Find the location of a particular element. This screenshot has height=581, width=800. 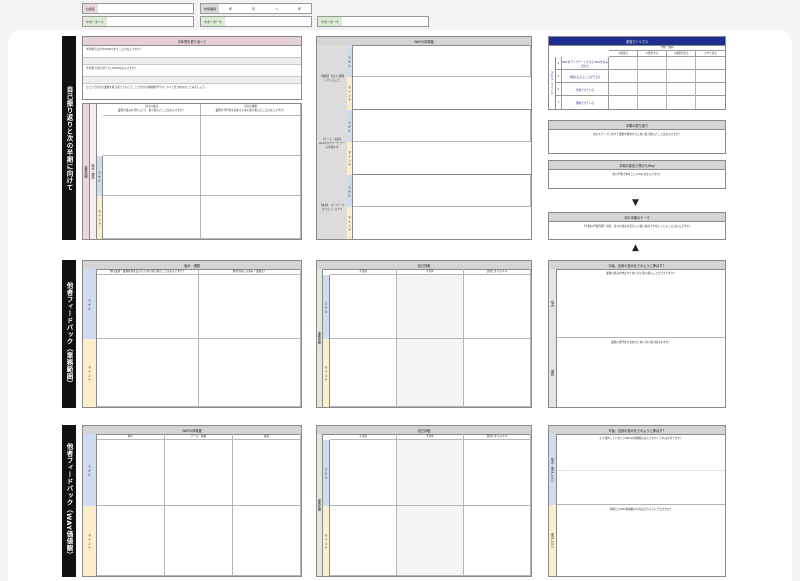

way3-cell-skill is located at coordinates (442, 191).